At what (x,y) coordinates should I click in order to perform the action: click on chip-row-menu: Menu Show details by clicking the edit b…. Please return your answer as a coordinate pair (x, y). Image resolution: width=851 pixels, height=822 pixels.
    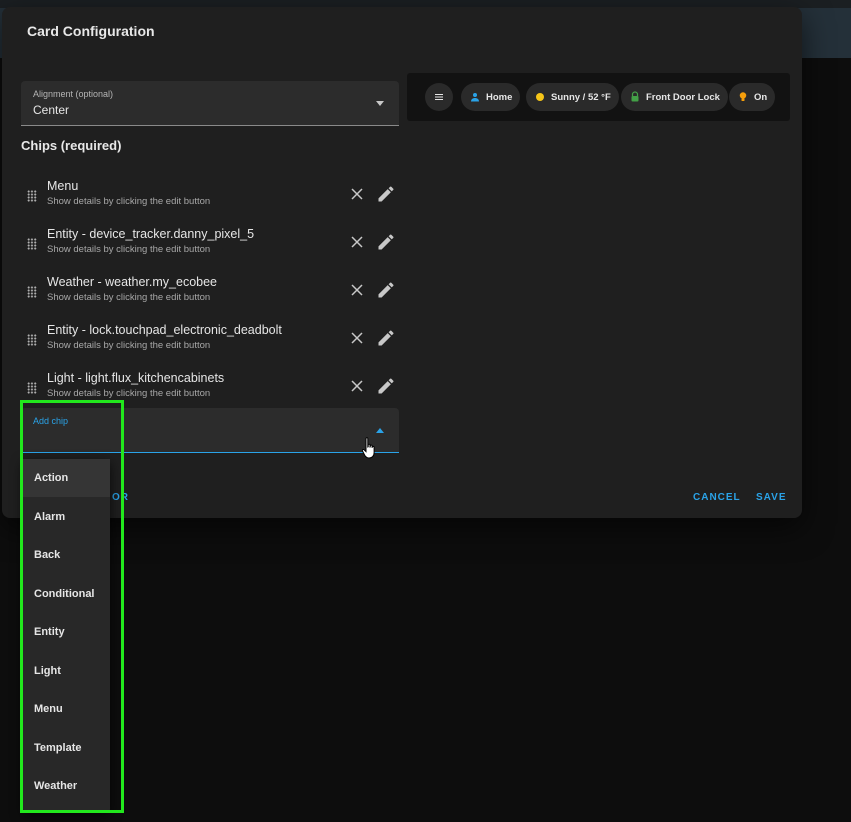
    Looking at the image, I should click on (211, 198).